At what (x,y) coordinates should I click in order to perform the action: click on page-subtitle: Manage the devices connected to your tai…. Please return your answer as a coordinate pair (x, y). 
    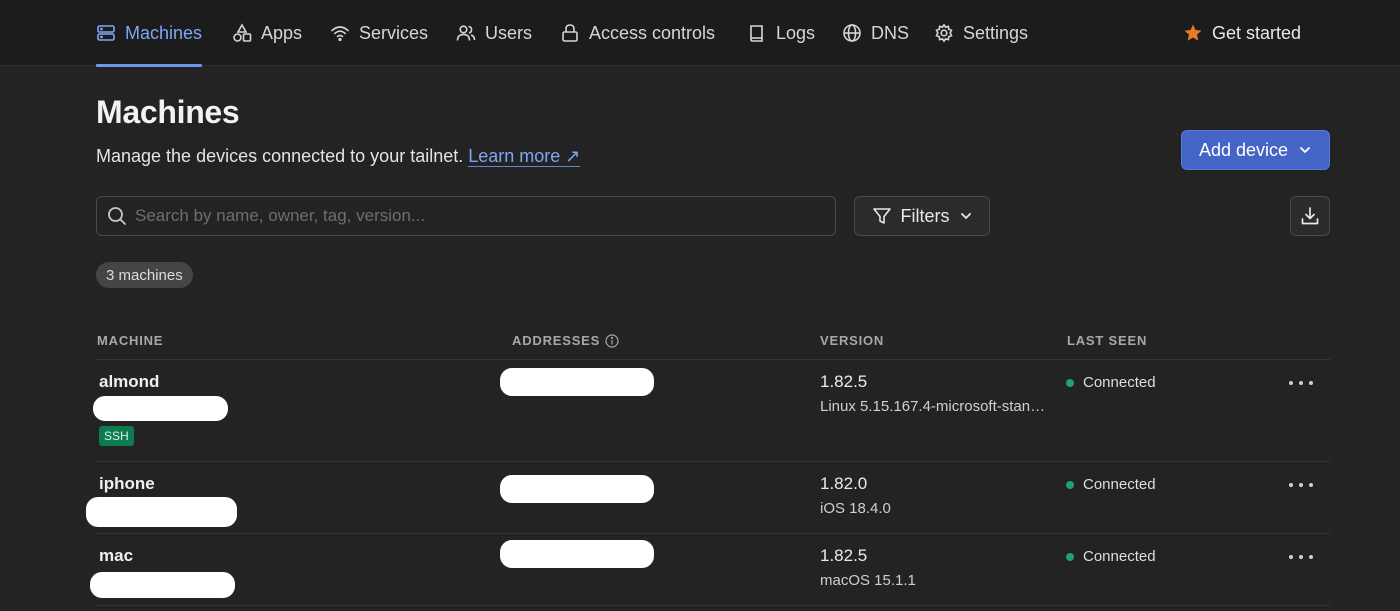
    Looking at the image, I should click on (338, 156).